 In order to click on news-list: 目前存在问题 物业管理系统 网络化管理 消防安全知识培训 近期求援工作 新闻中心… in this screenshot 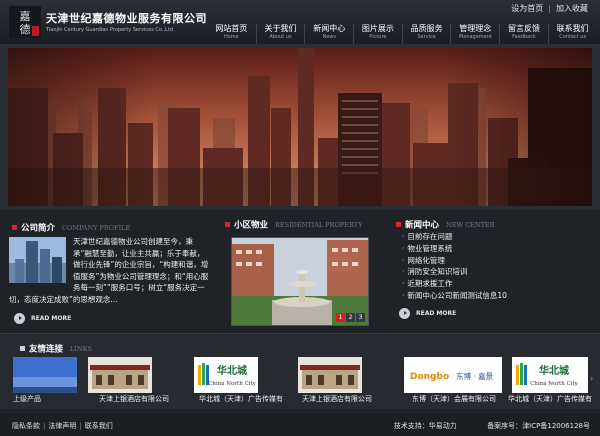, I will do `click(497, 266)`.